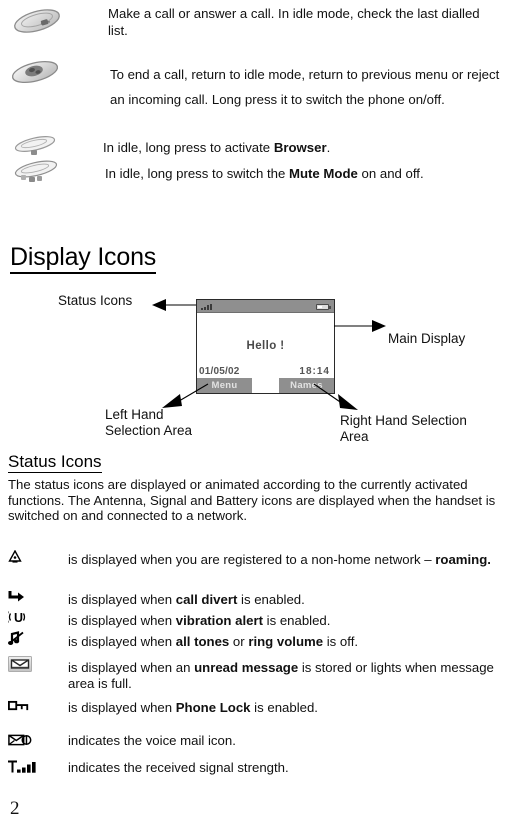  Describe the element at coordinates (31, 617) in the screenshot. I see `vibration-alert-icon: U` at that location.